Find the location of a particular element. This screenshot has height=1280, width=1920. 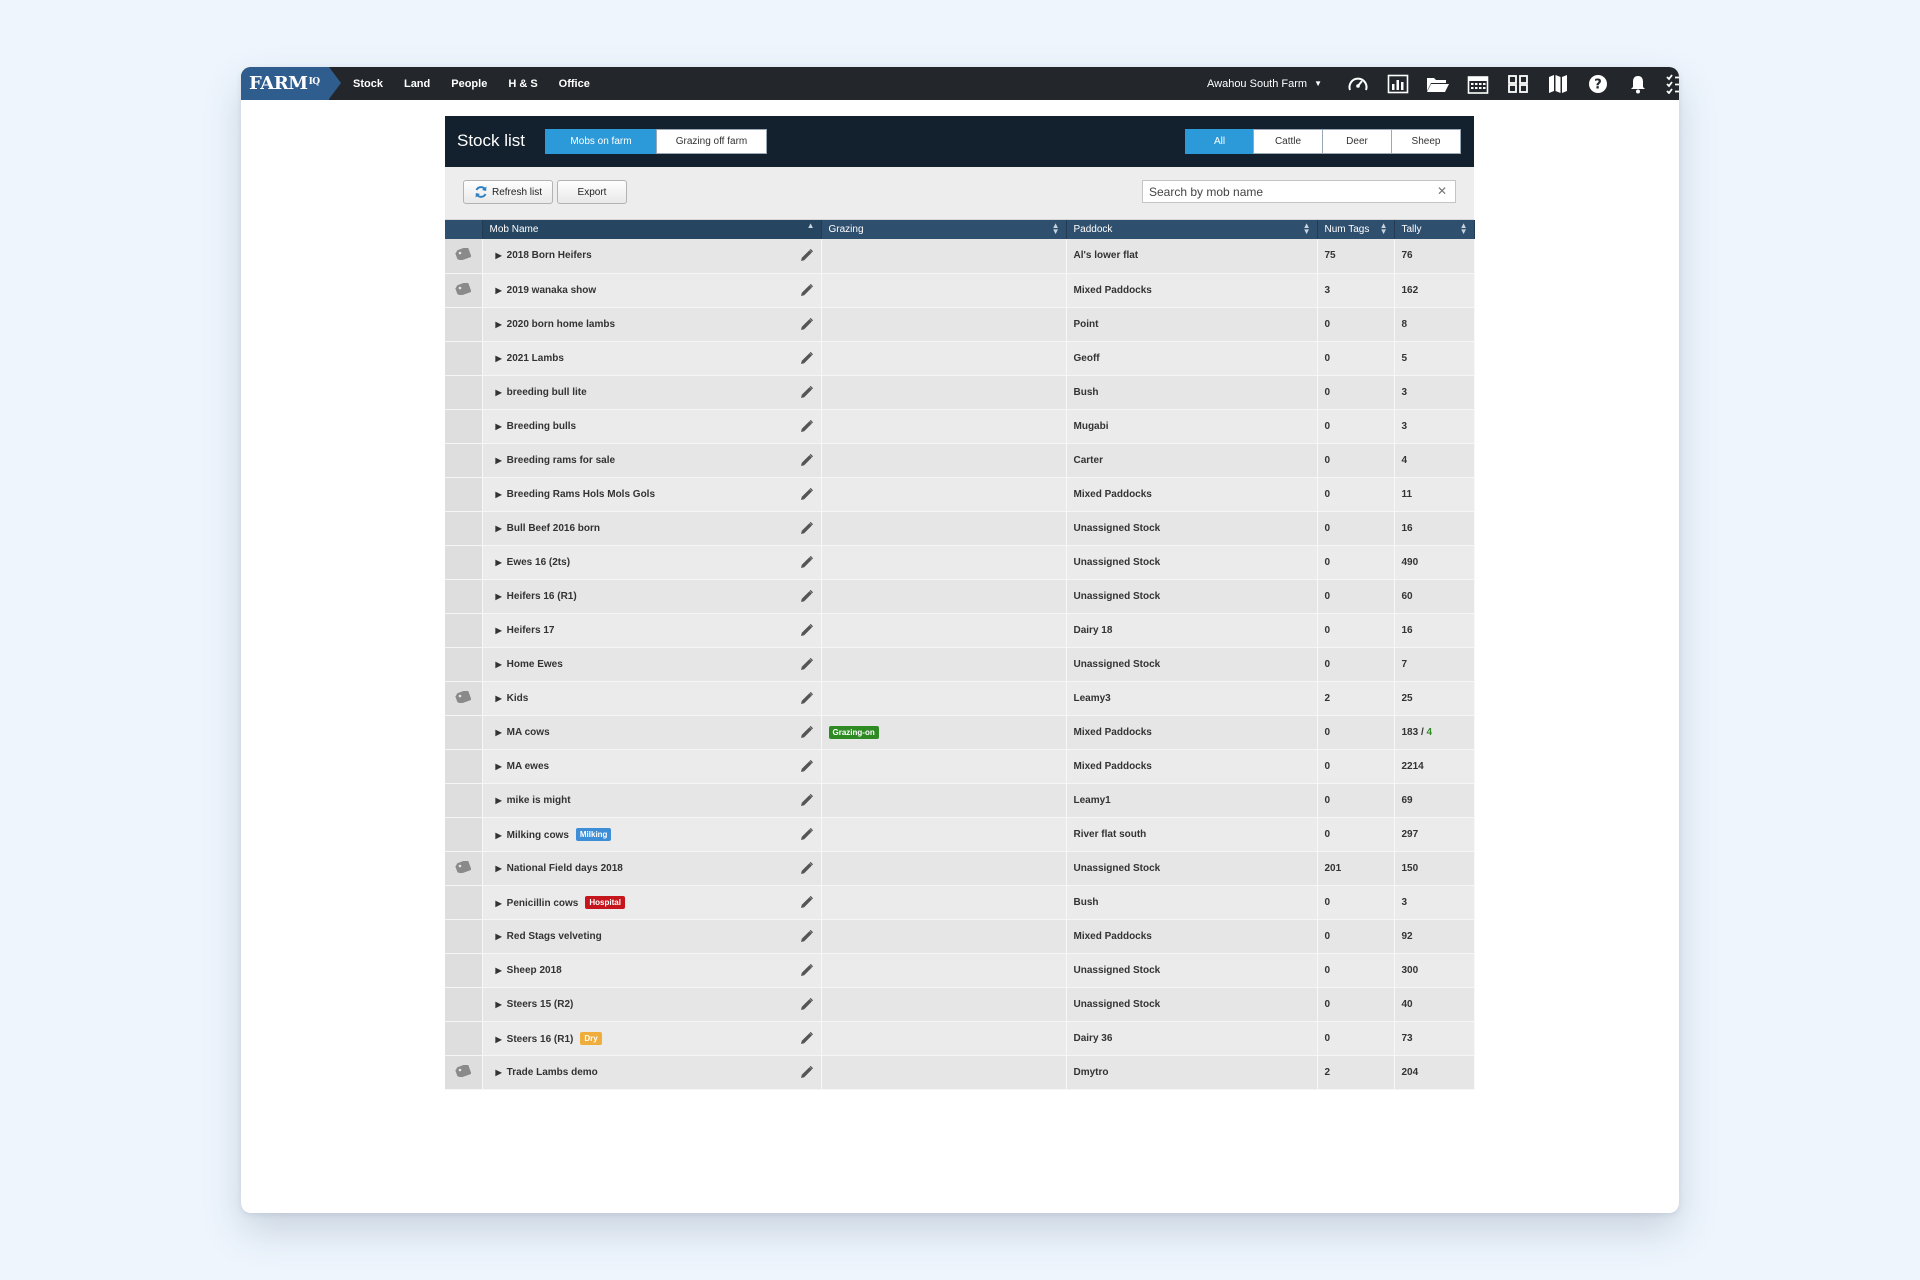

table-row: ▶ Penicillin cows Hospital Bush 0 3 is located at coordinates (960, 902).